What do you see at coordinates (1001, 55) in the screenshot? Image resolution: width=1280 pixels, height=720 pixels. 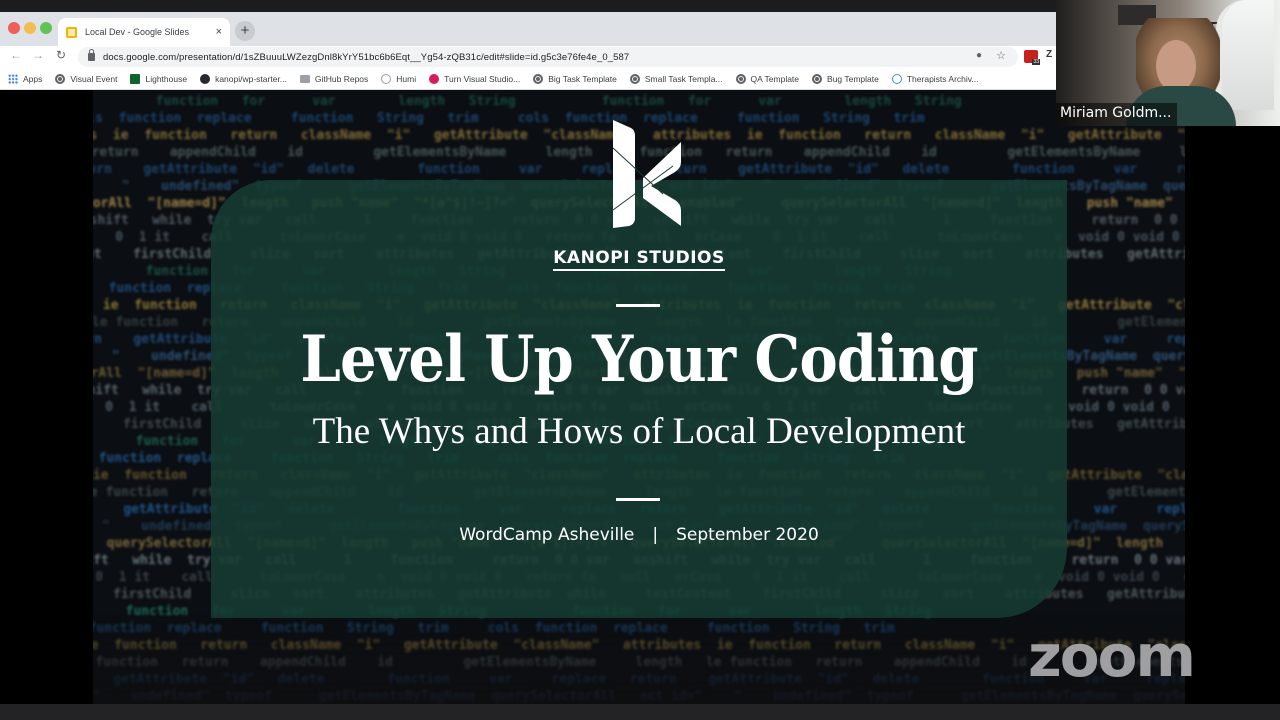 I see `bookmark-star-icon: ☆` at bounding box center [1001, 55].